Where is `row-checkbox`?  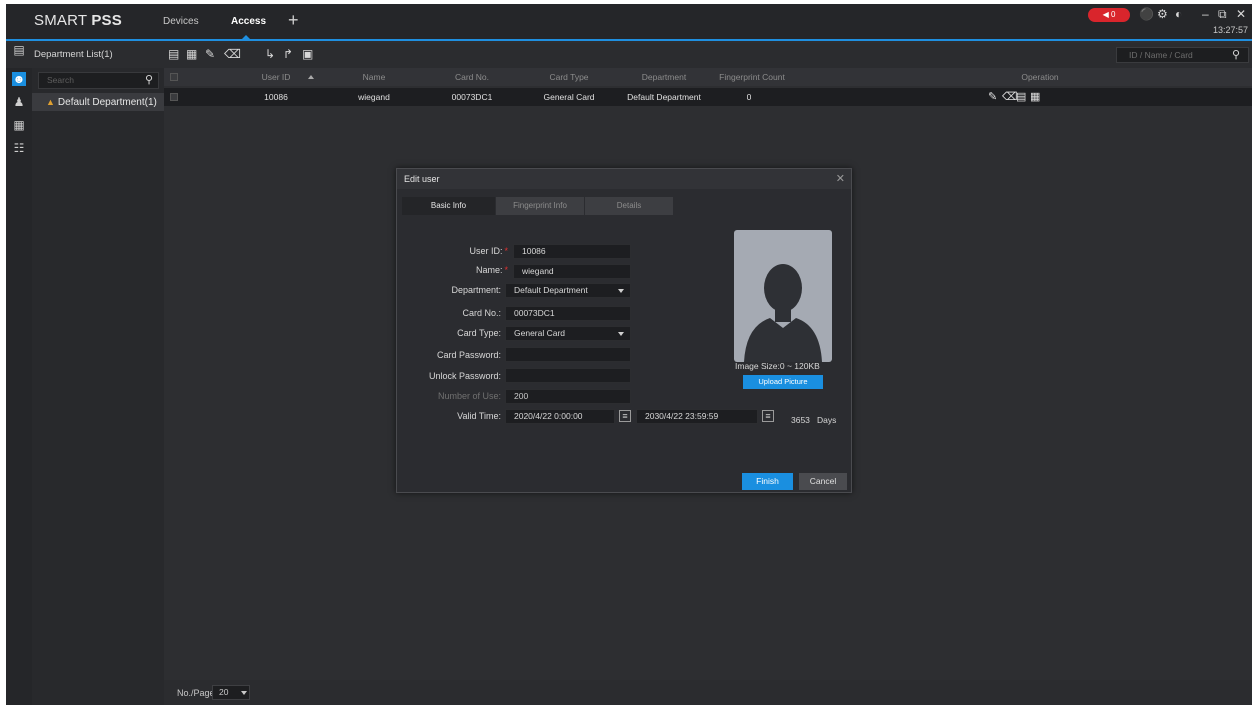 row-checkbox is located at coordinates (174, 97).